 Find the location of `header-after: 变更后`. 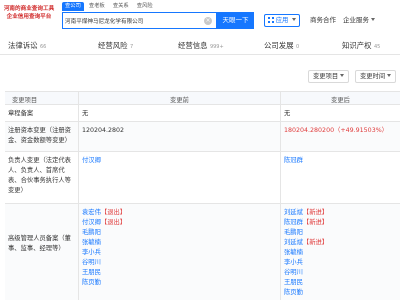

header-after: 变更后 is located at coordinates (340, 98).